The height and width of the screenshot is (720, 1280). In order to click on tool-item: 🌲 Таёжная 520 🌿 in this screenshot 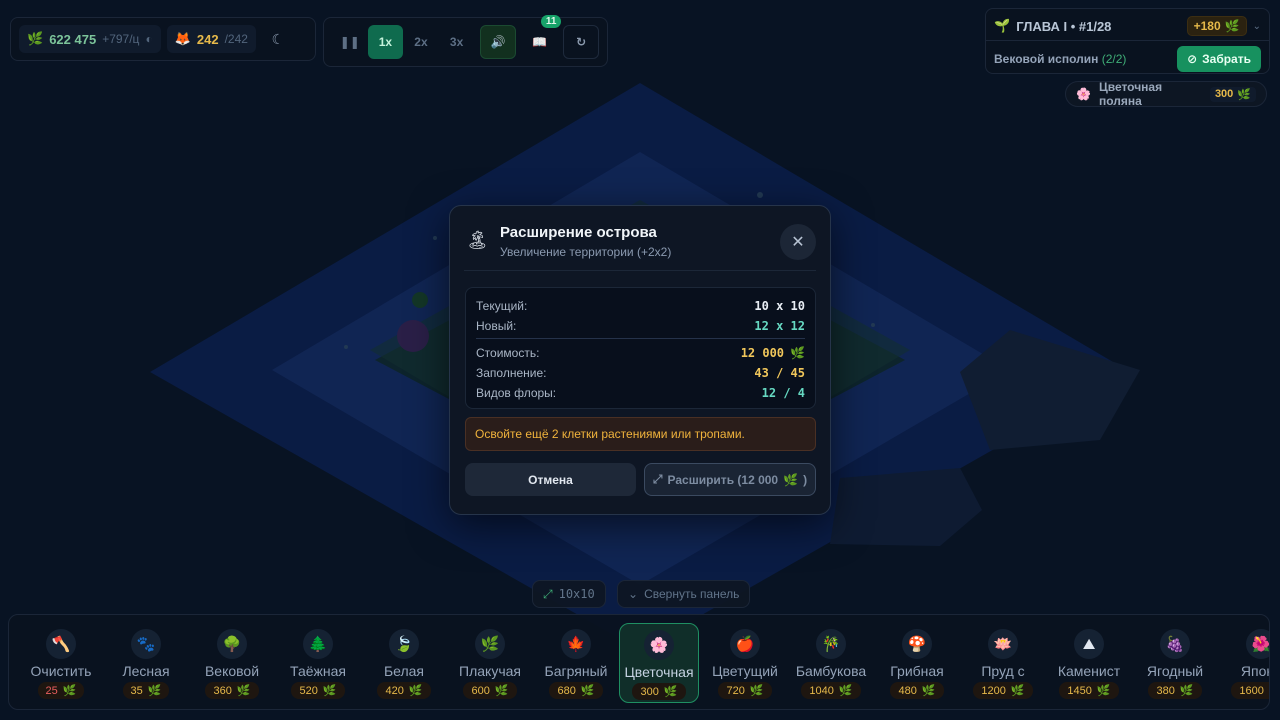, I will do `click(318, 663)`.